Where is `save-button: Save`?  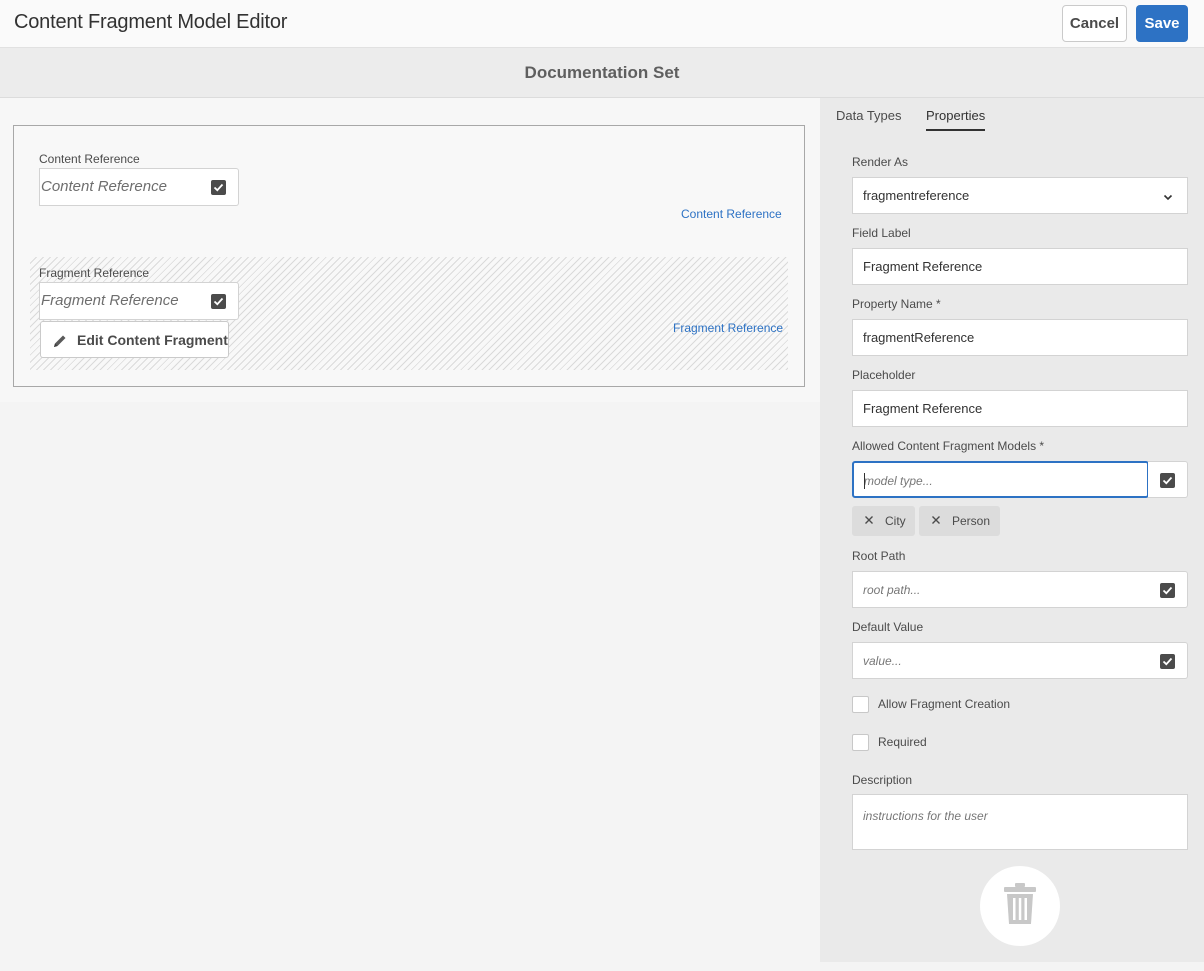
save-button: Save is located at coordinates (1162, 23).